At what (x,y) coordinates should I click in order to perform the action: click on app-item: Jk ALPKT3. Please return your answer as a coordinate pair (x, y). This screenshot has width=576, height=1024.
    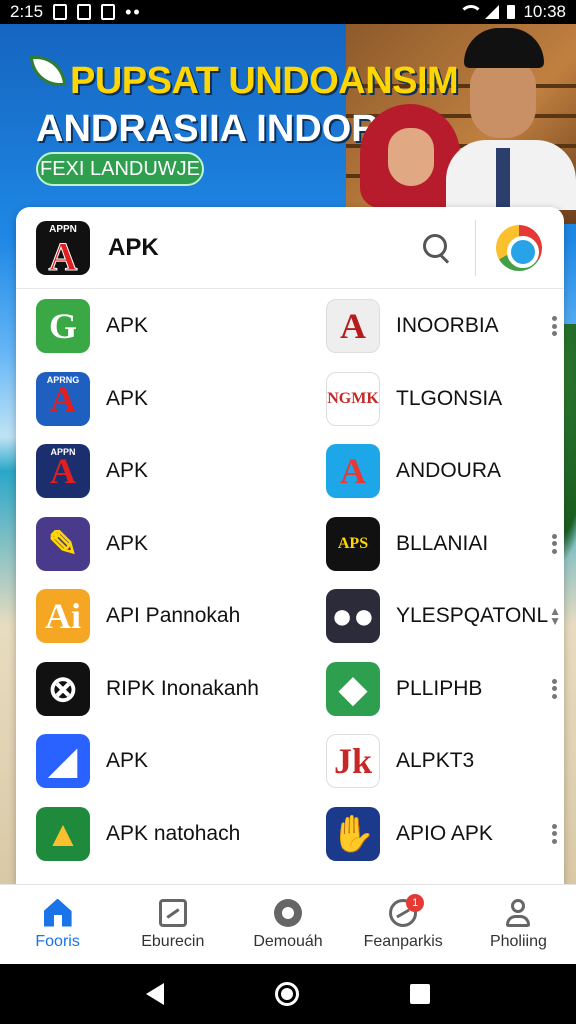
    Looking at the image, I should click on (444, 761).